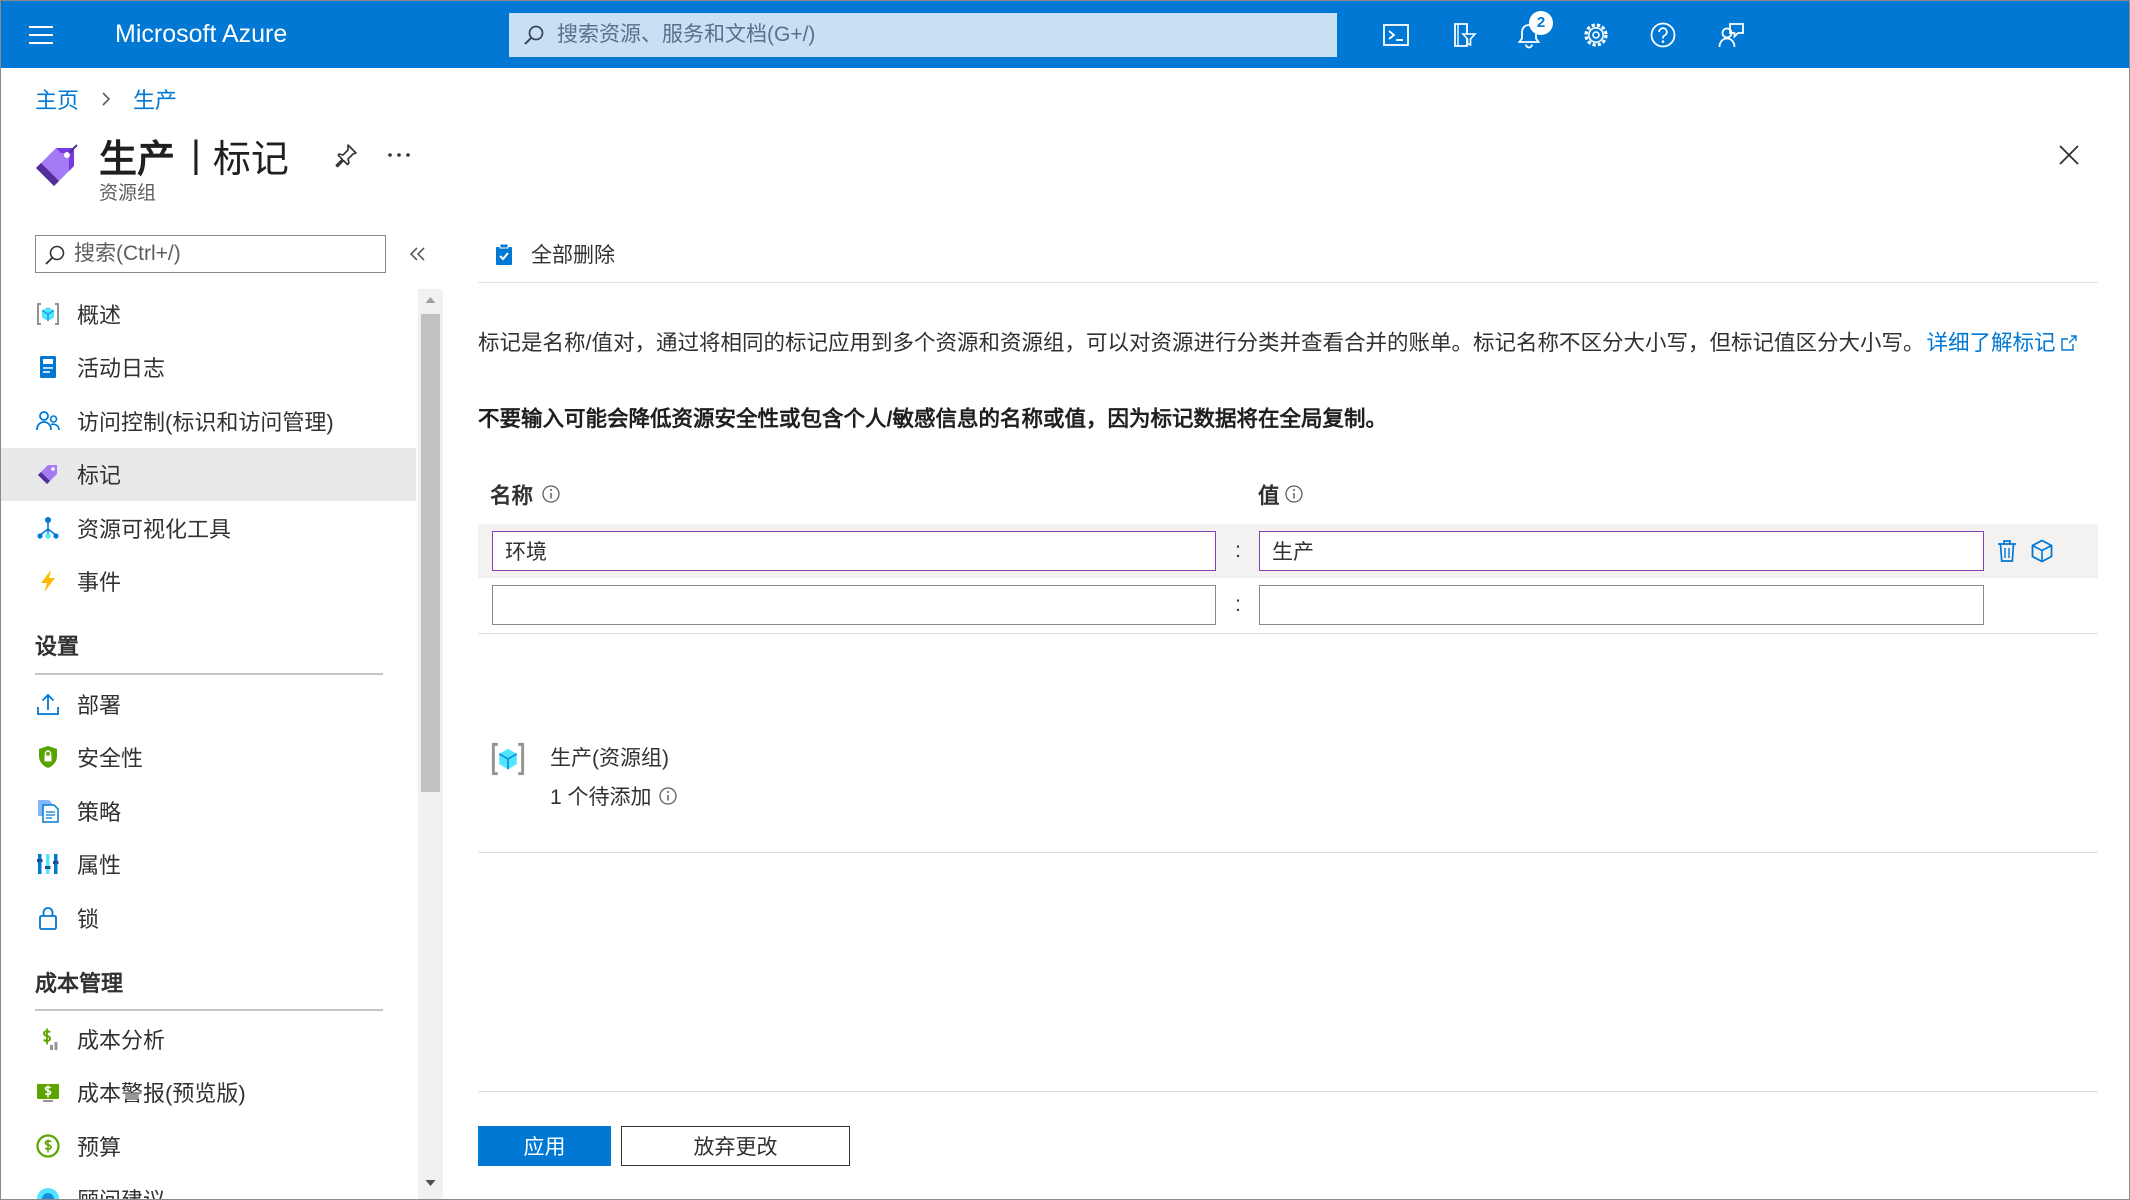  I want to click on cost-alerts-icon, so click(48, 1092).